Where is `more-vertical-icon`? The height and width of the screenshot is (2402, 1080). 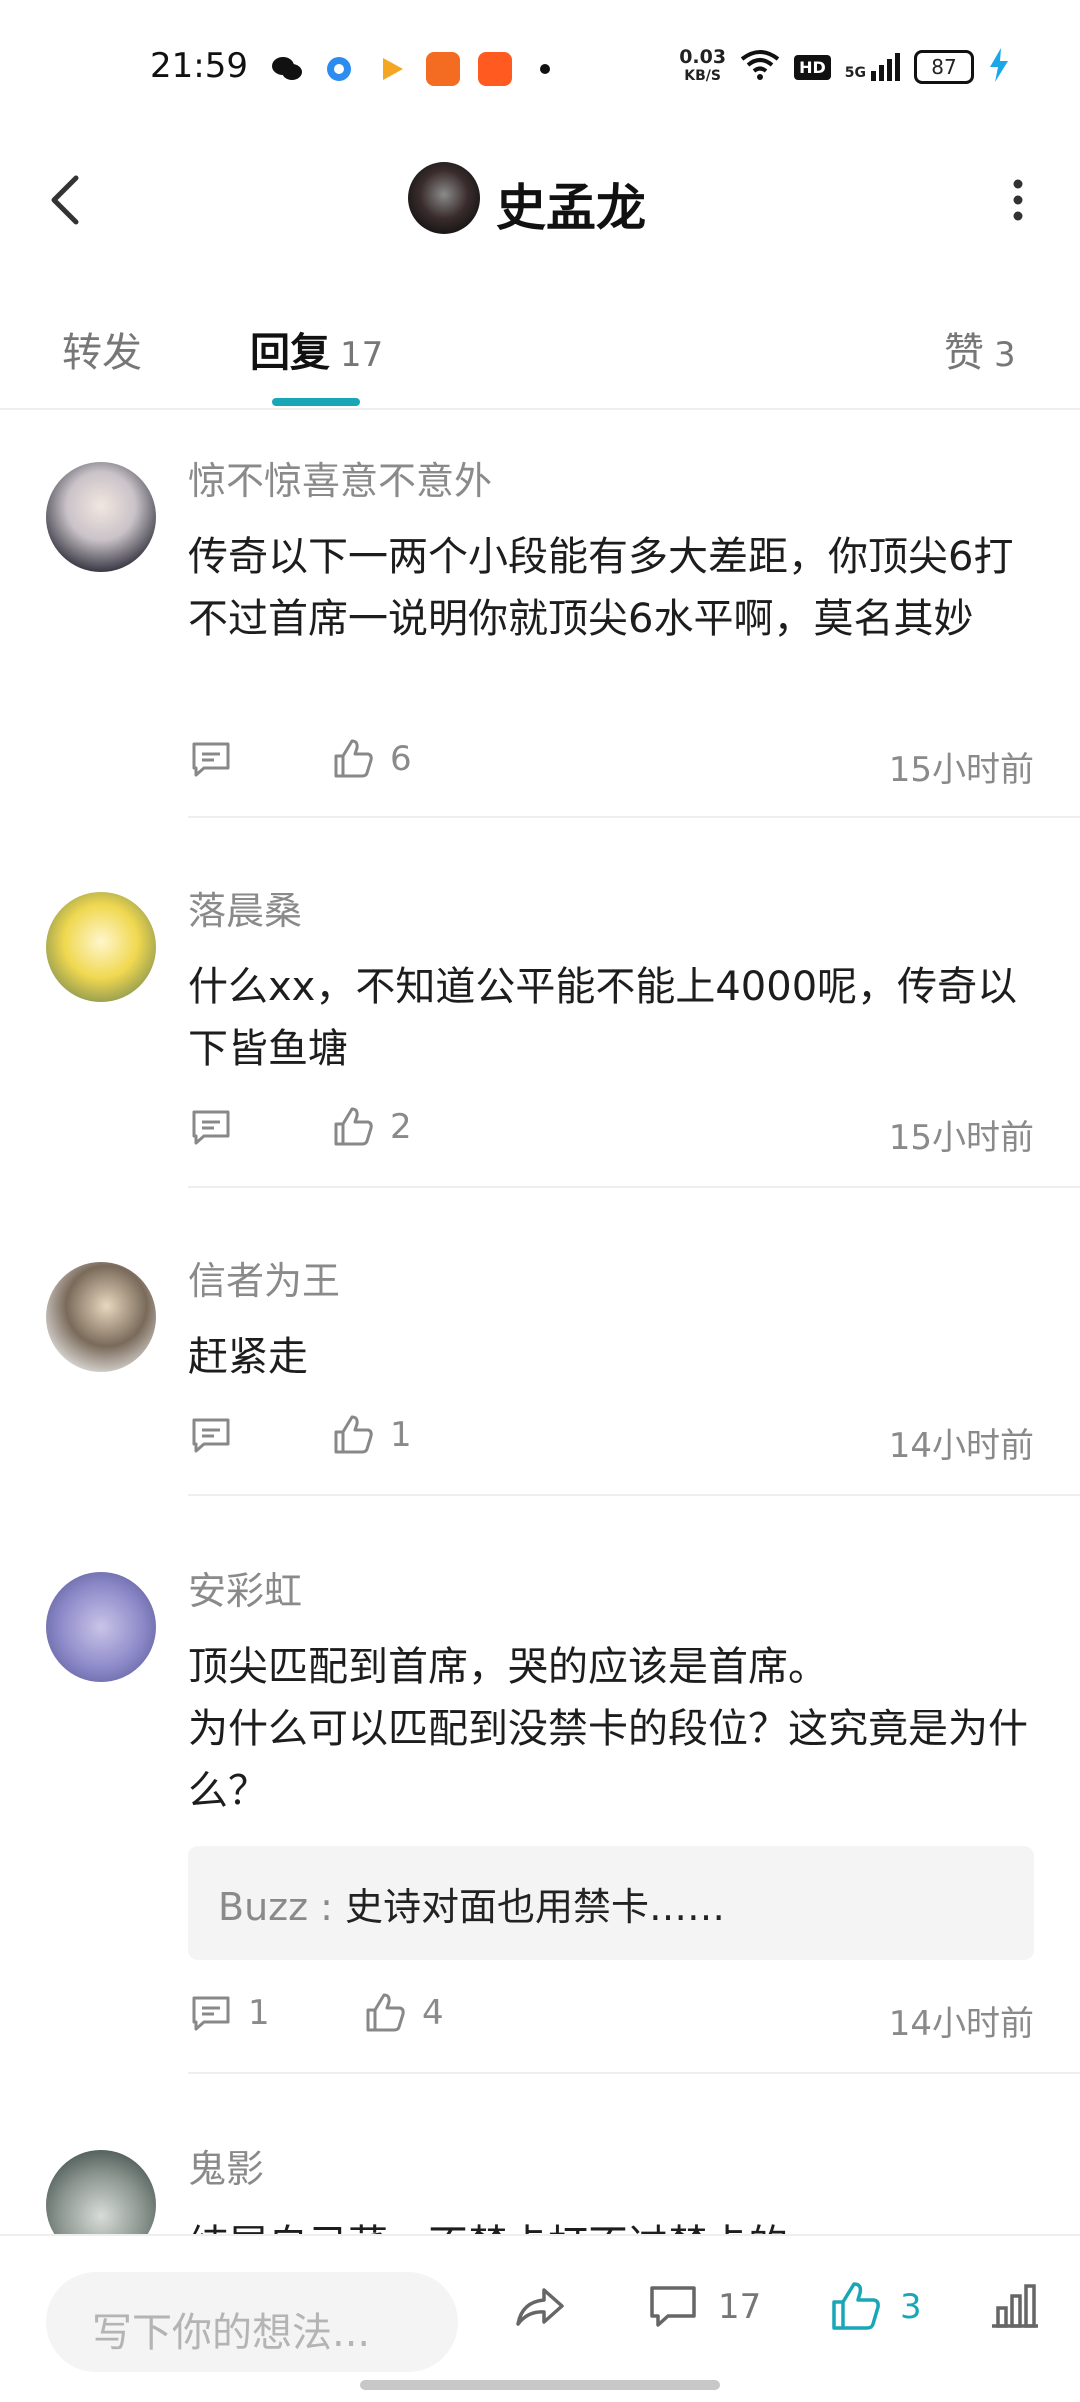 more-vertical-icon is located at coordinates (1018, 200).